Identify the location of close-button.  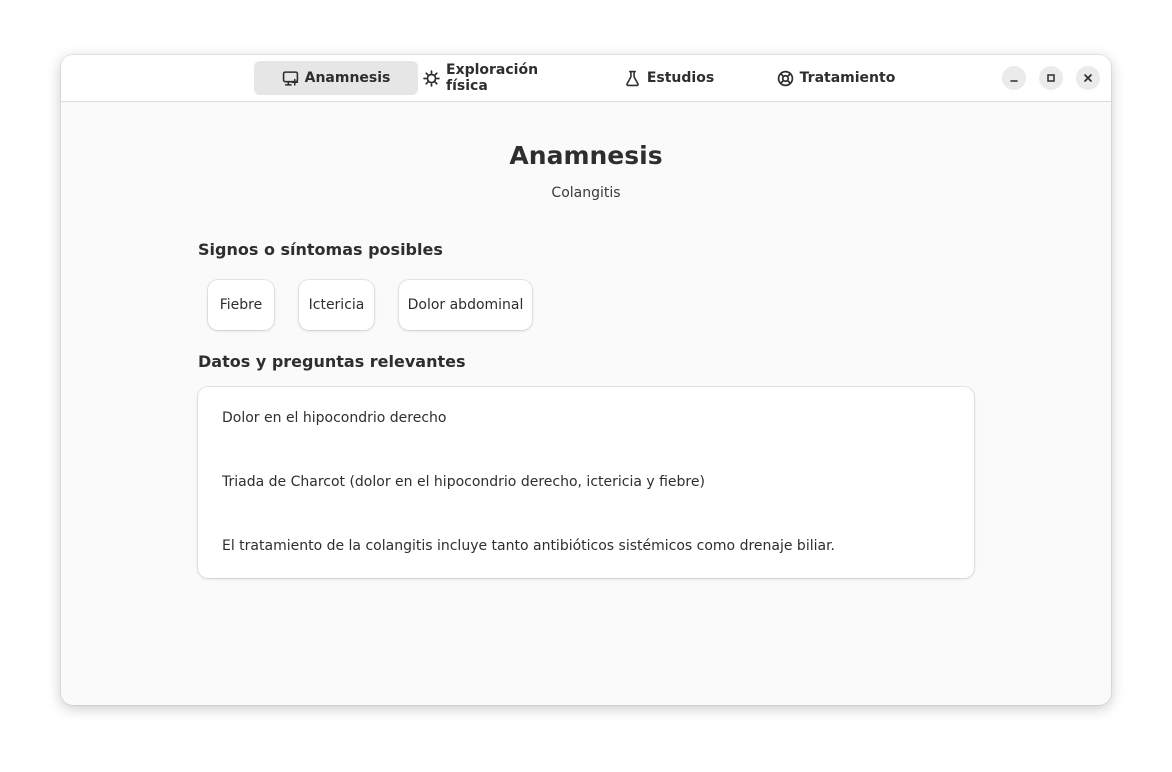
(1088, 78).